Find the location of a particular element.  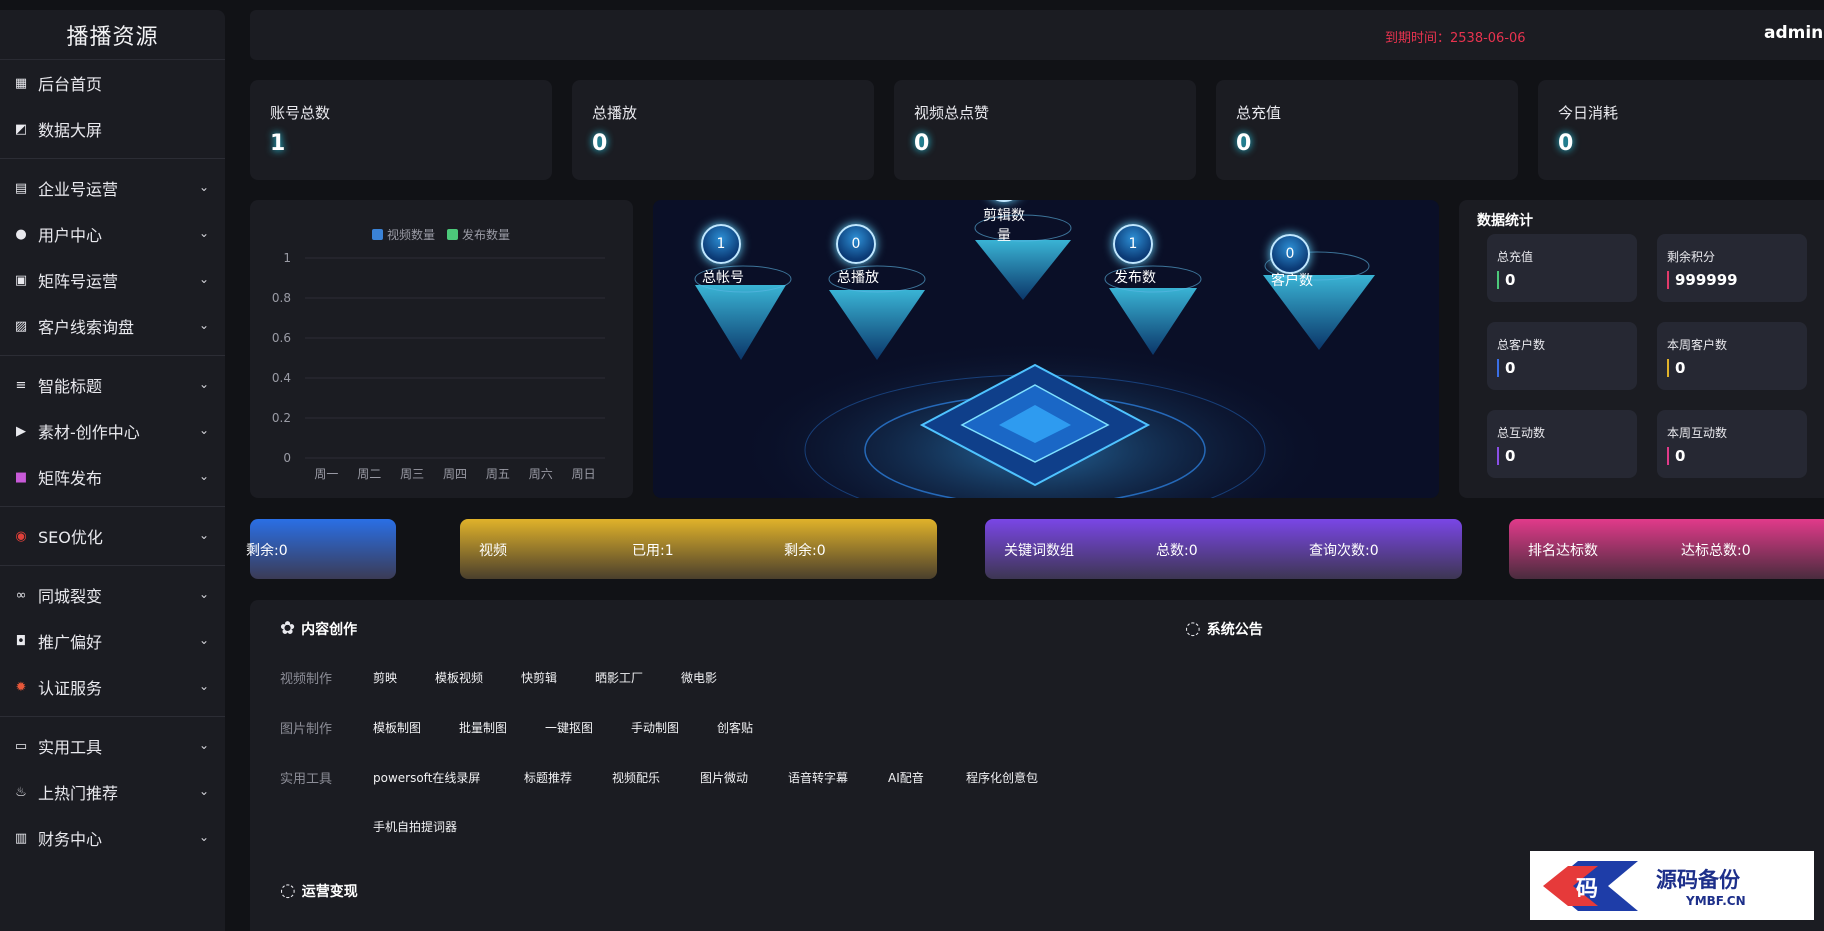

visual-label: 客户数 is located at coordinates (1292, 281).